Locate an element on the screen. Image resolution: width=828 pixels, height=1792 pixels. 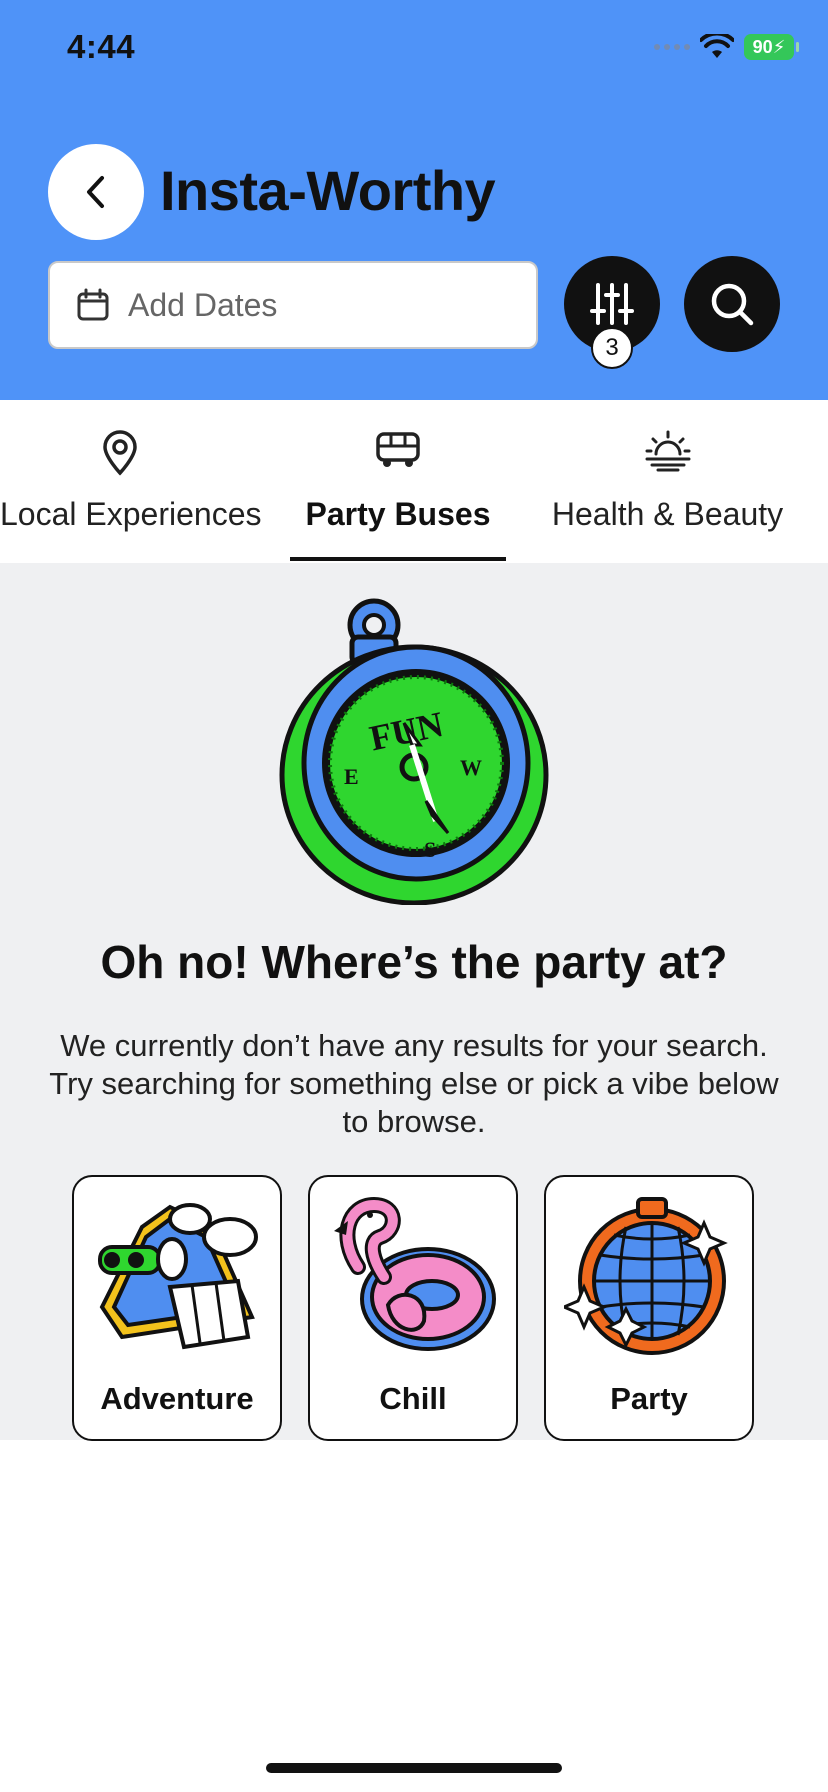
tab-local-experiences: Local Experiences is located at coordinates (130, 481).